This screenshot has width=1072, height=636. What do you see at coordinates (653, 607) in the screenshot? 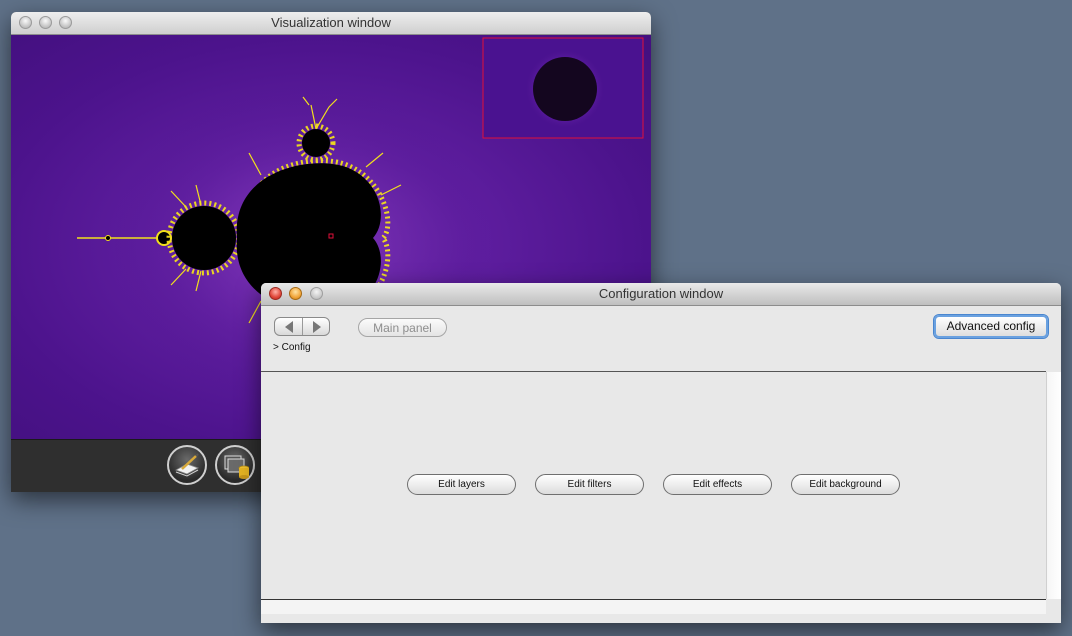
I see `horizontal-scrollbar` at bounding box center [653, 607].